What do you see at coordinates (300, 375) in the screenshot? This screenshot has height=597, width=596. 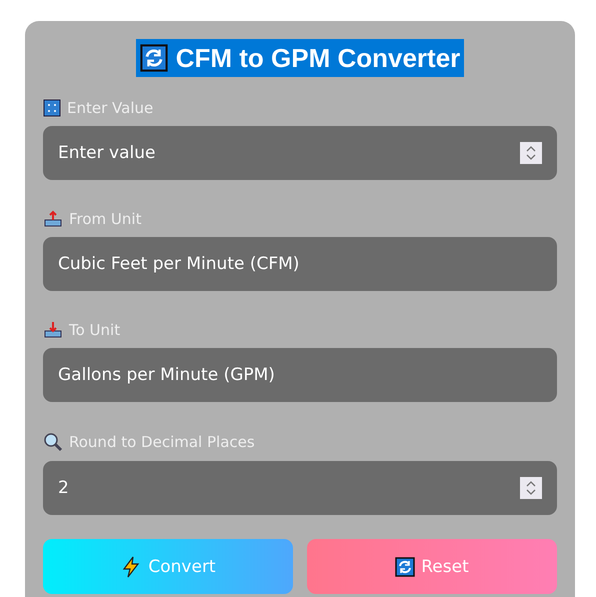 I see `unit-field: Gallons per Minute (GPM)` at bounding box center [300, 375].